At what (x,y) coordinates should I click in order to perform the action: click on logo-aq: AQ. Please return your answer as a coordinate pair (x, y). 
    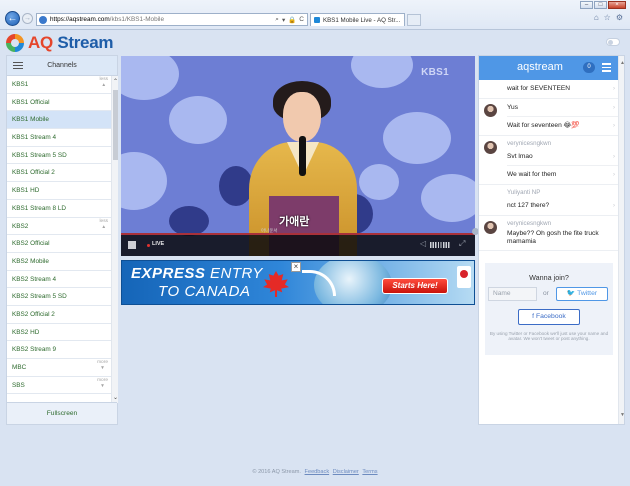
    Looking at the image, I should click on (40, 42).